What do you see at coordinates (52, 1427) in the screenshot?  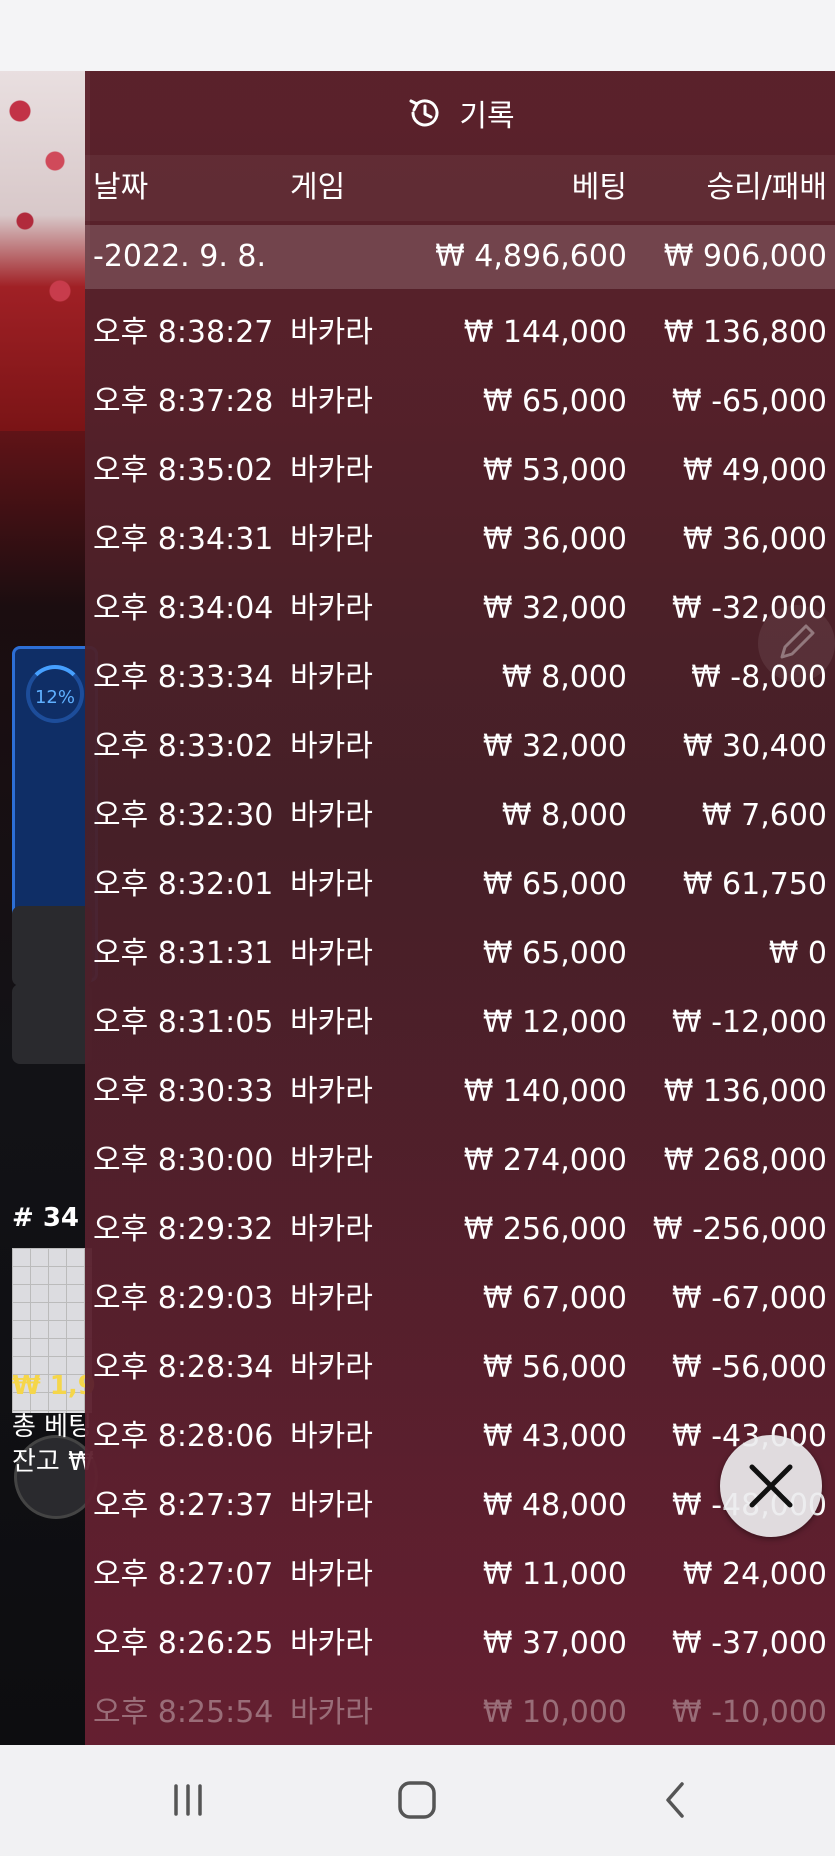 I see `total-bet-text: 총 베팅` at bounding box center [52, 1427].